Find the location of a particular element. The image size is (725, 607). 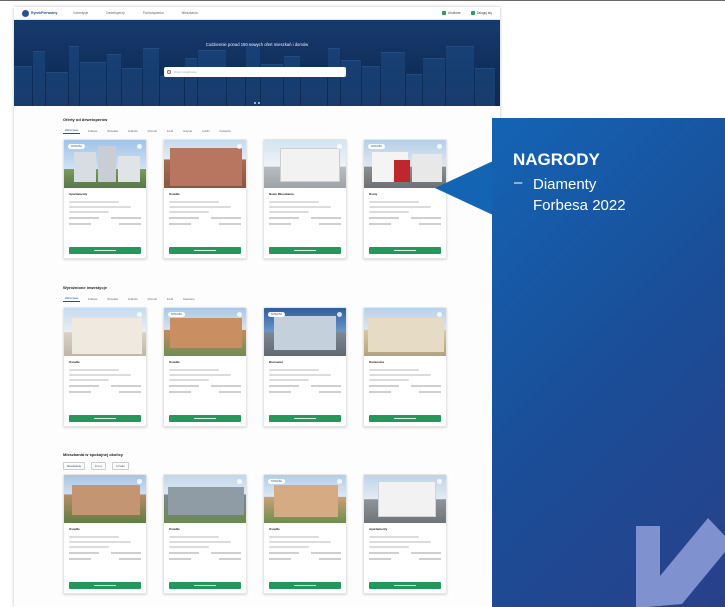

offer-card: Nowe Mieszkania is located at coordinates (305, 199).